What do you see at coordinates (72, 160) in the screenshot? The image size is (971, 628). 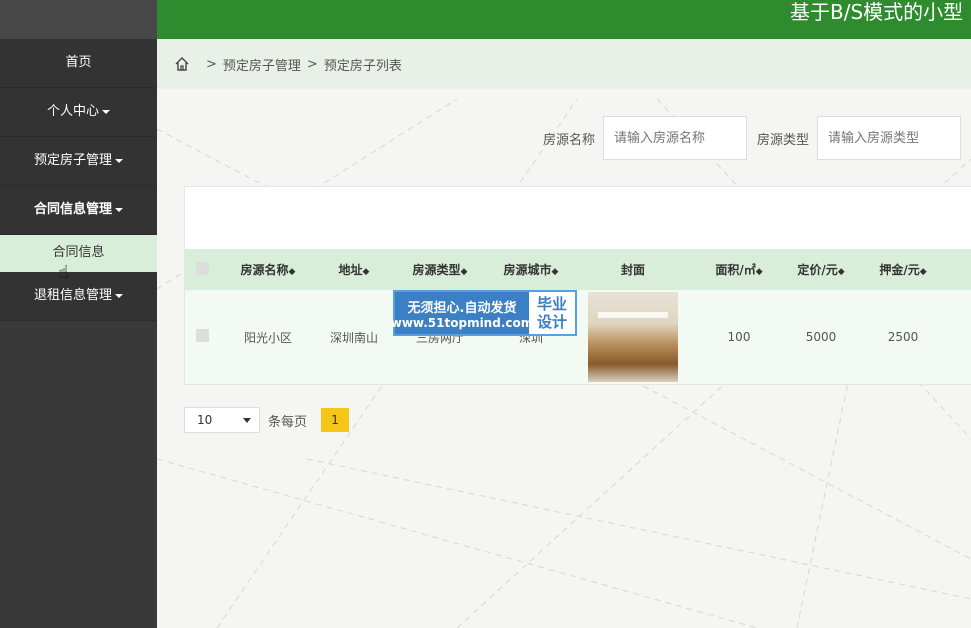 I see `sidebar-item-label: 预定房子管理` at bounding box center [72, 160].